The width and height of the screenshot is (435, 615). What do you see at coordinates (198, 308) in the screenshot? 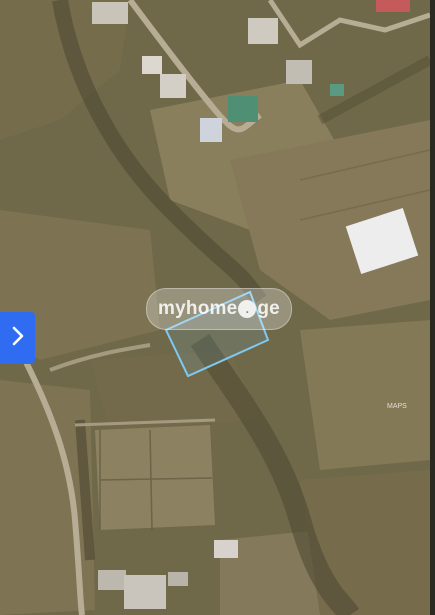
I see `watermark-prefix: myhome` at bounding box center [198, 308].